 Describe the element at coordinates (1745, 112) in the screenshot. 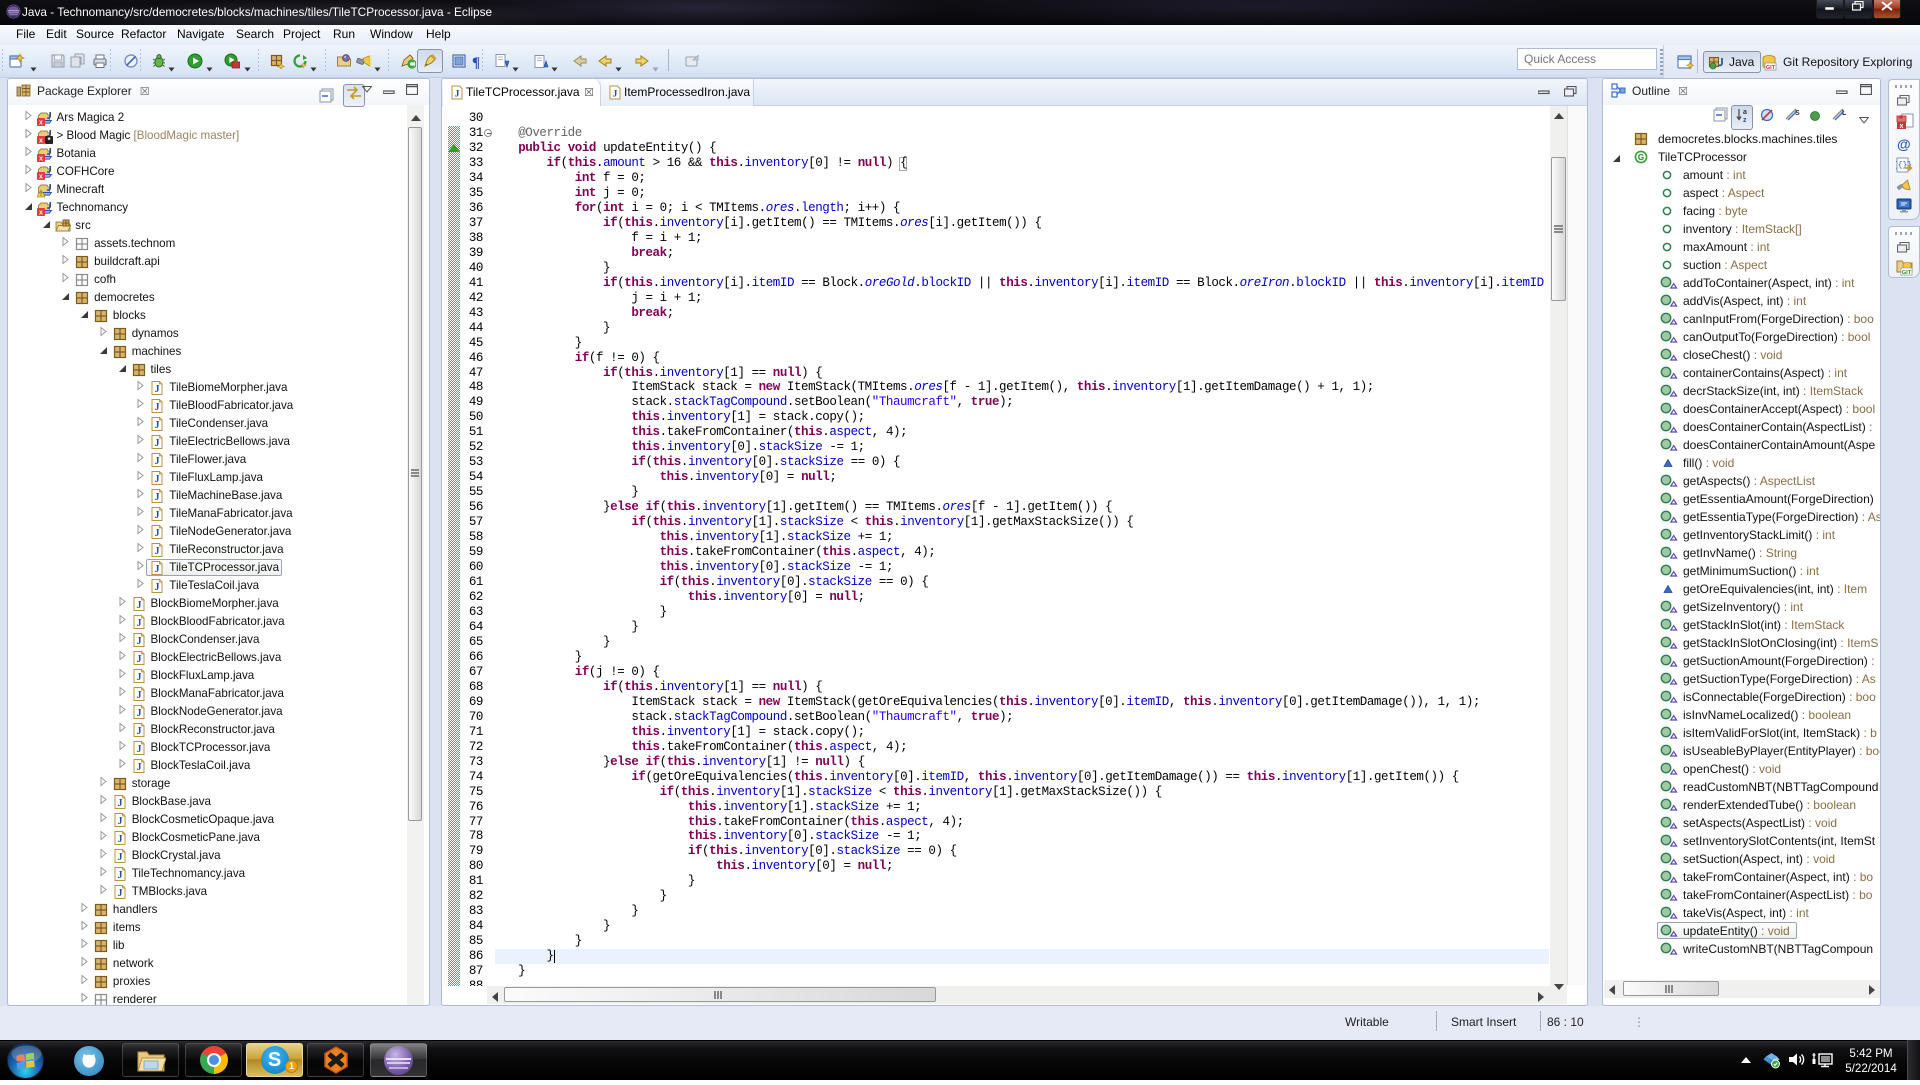

I see `svg-text: a` at that location.